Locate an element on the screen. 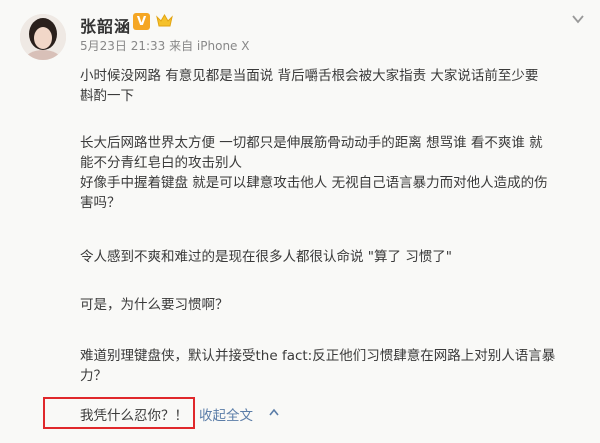 The width and height of the screenshot is (600, 443). chevron-down-icon is located at coordinates (578, 19).